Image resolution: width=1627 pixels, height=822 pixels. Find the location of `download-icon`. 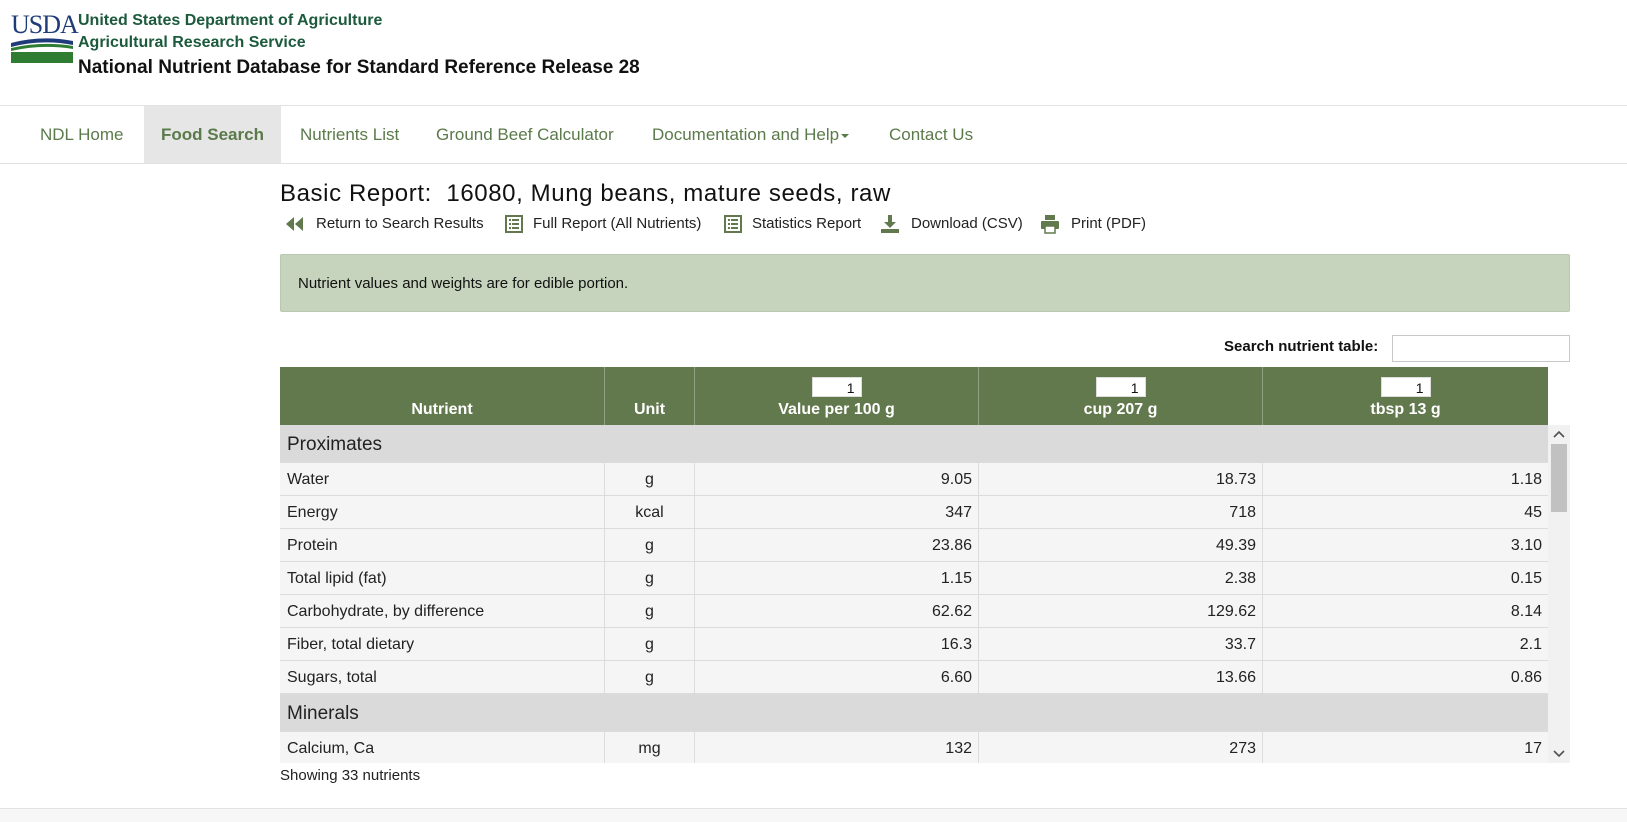

download-icon is located at coordinates (890, 224).